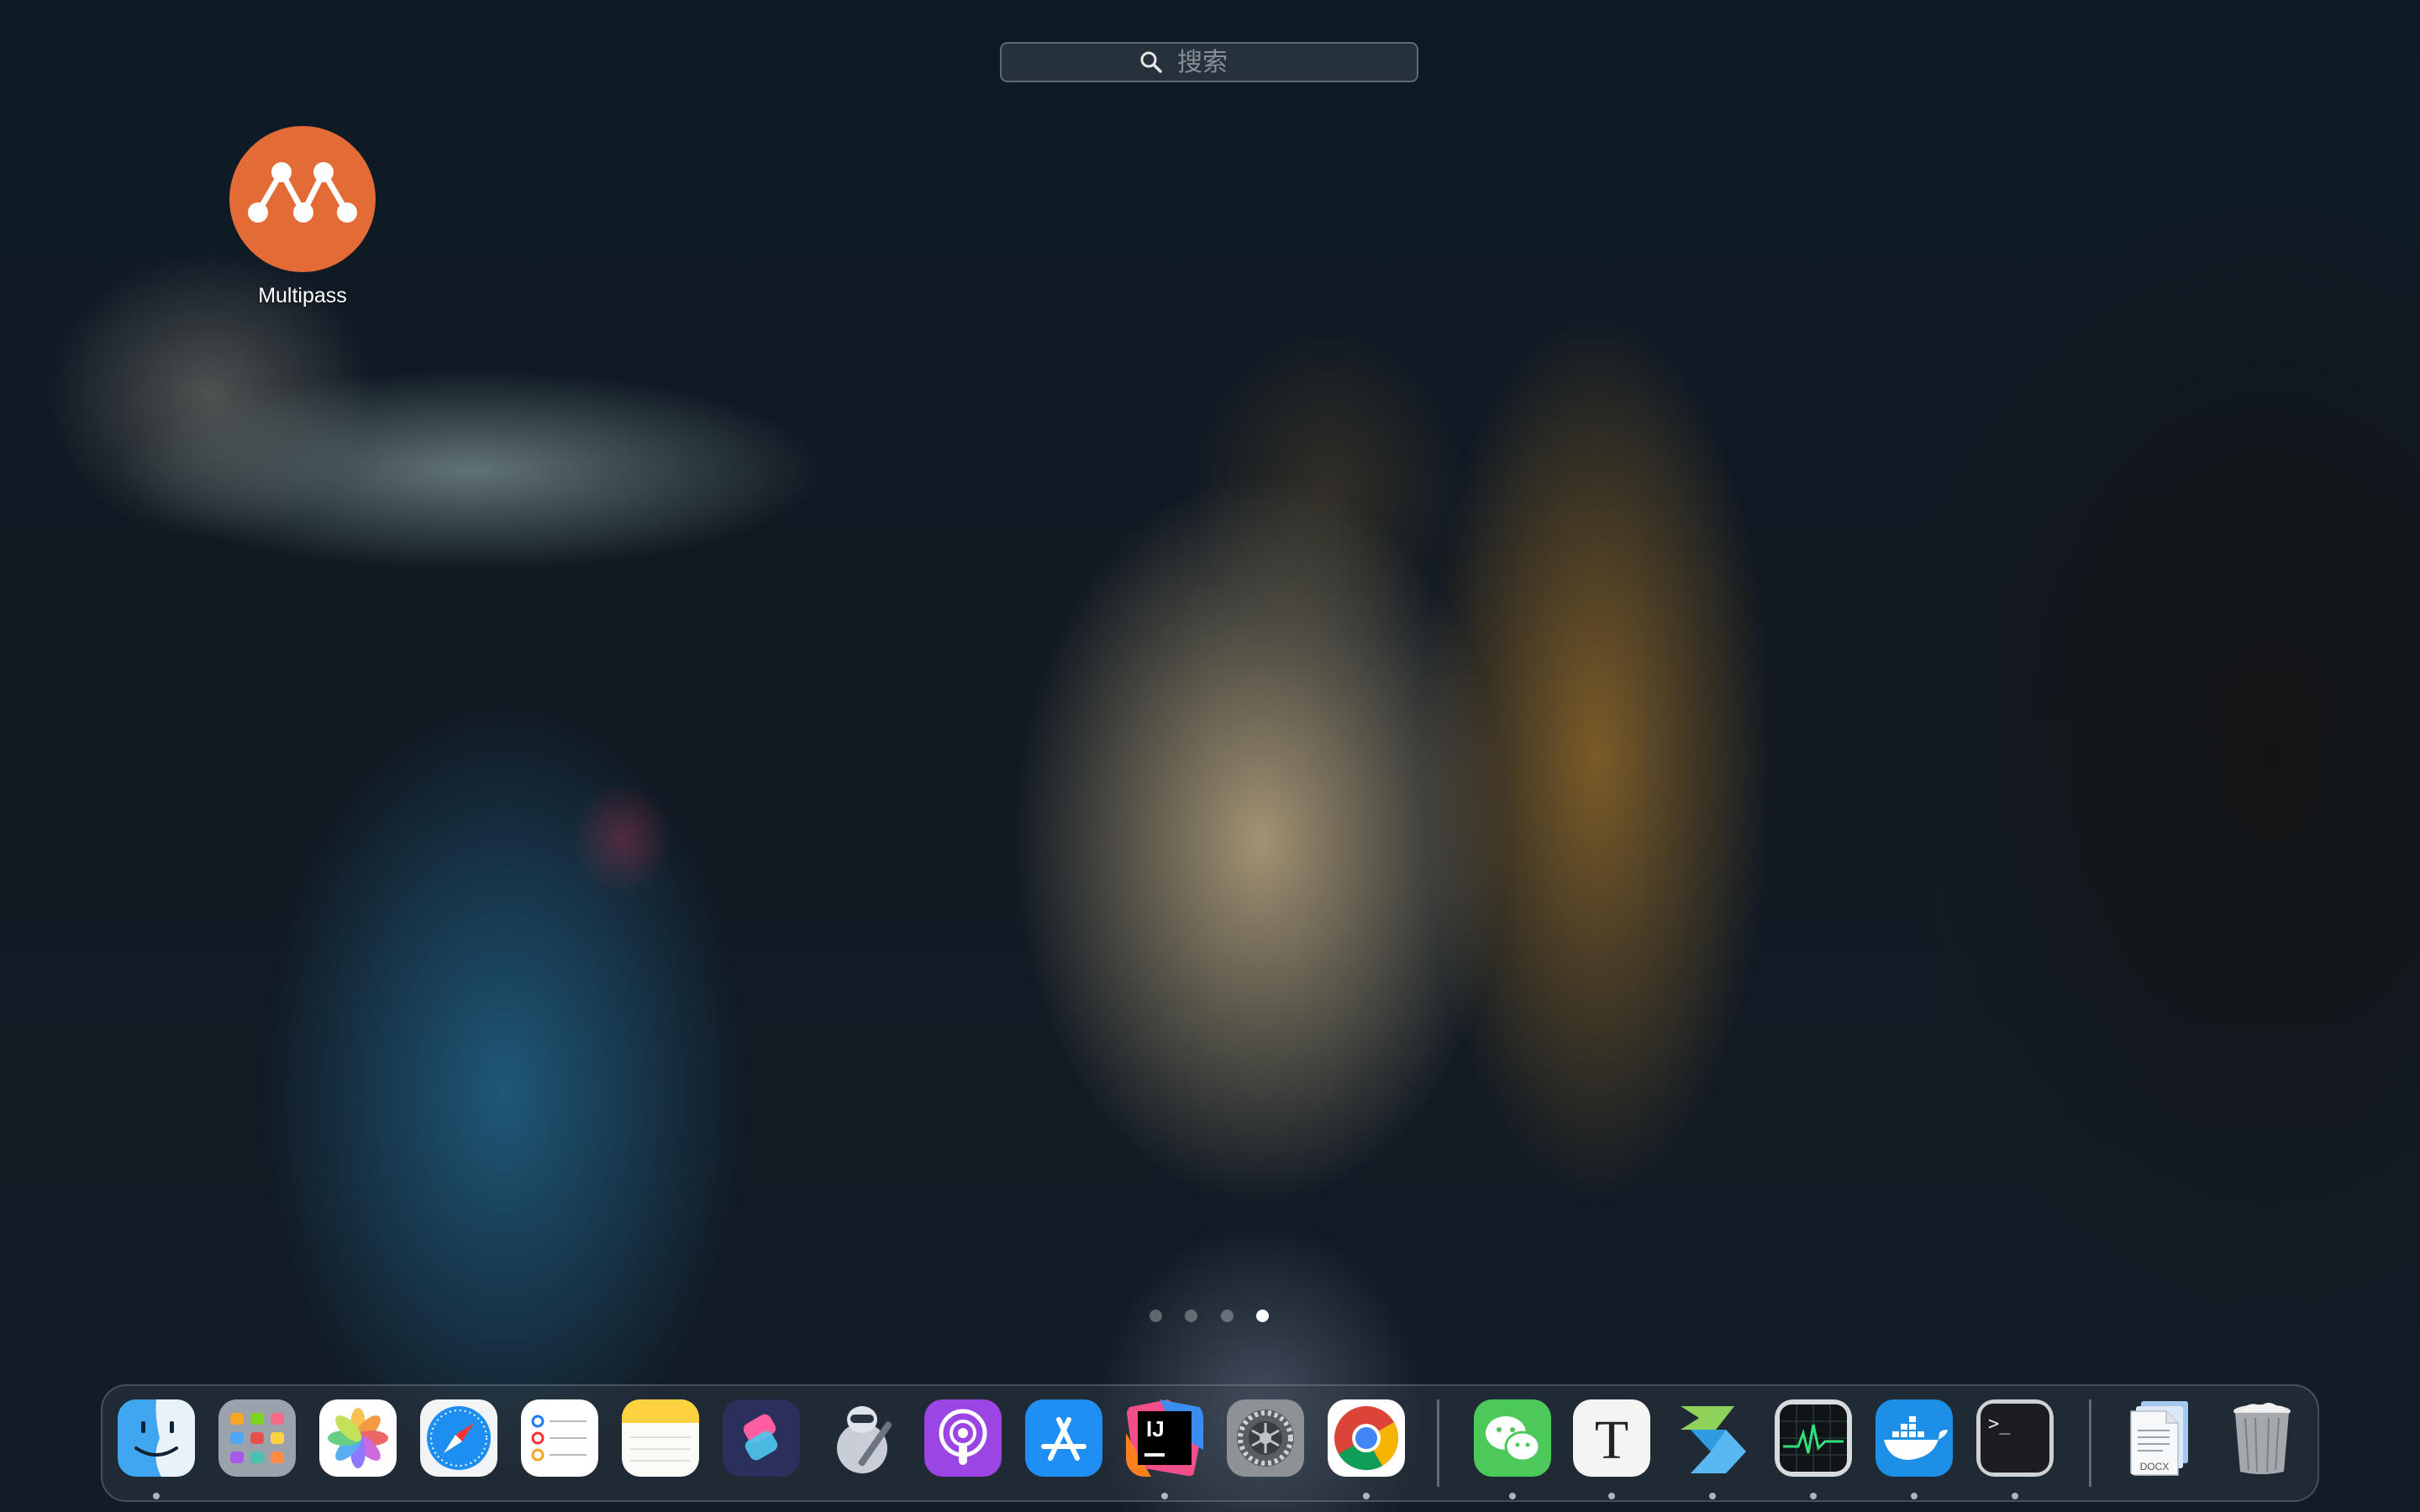  I want to click on automator-icon, so click(865, 1439).